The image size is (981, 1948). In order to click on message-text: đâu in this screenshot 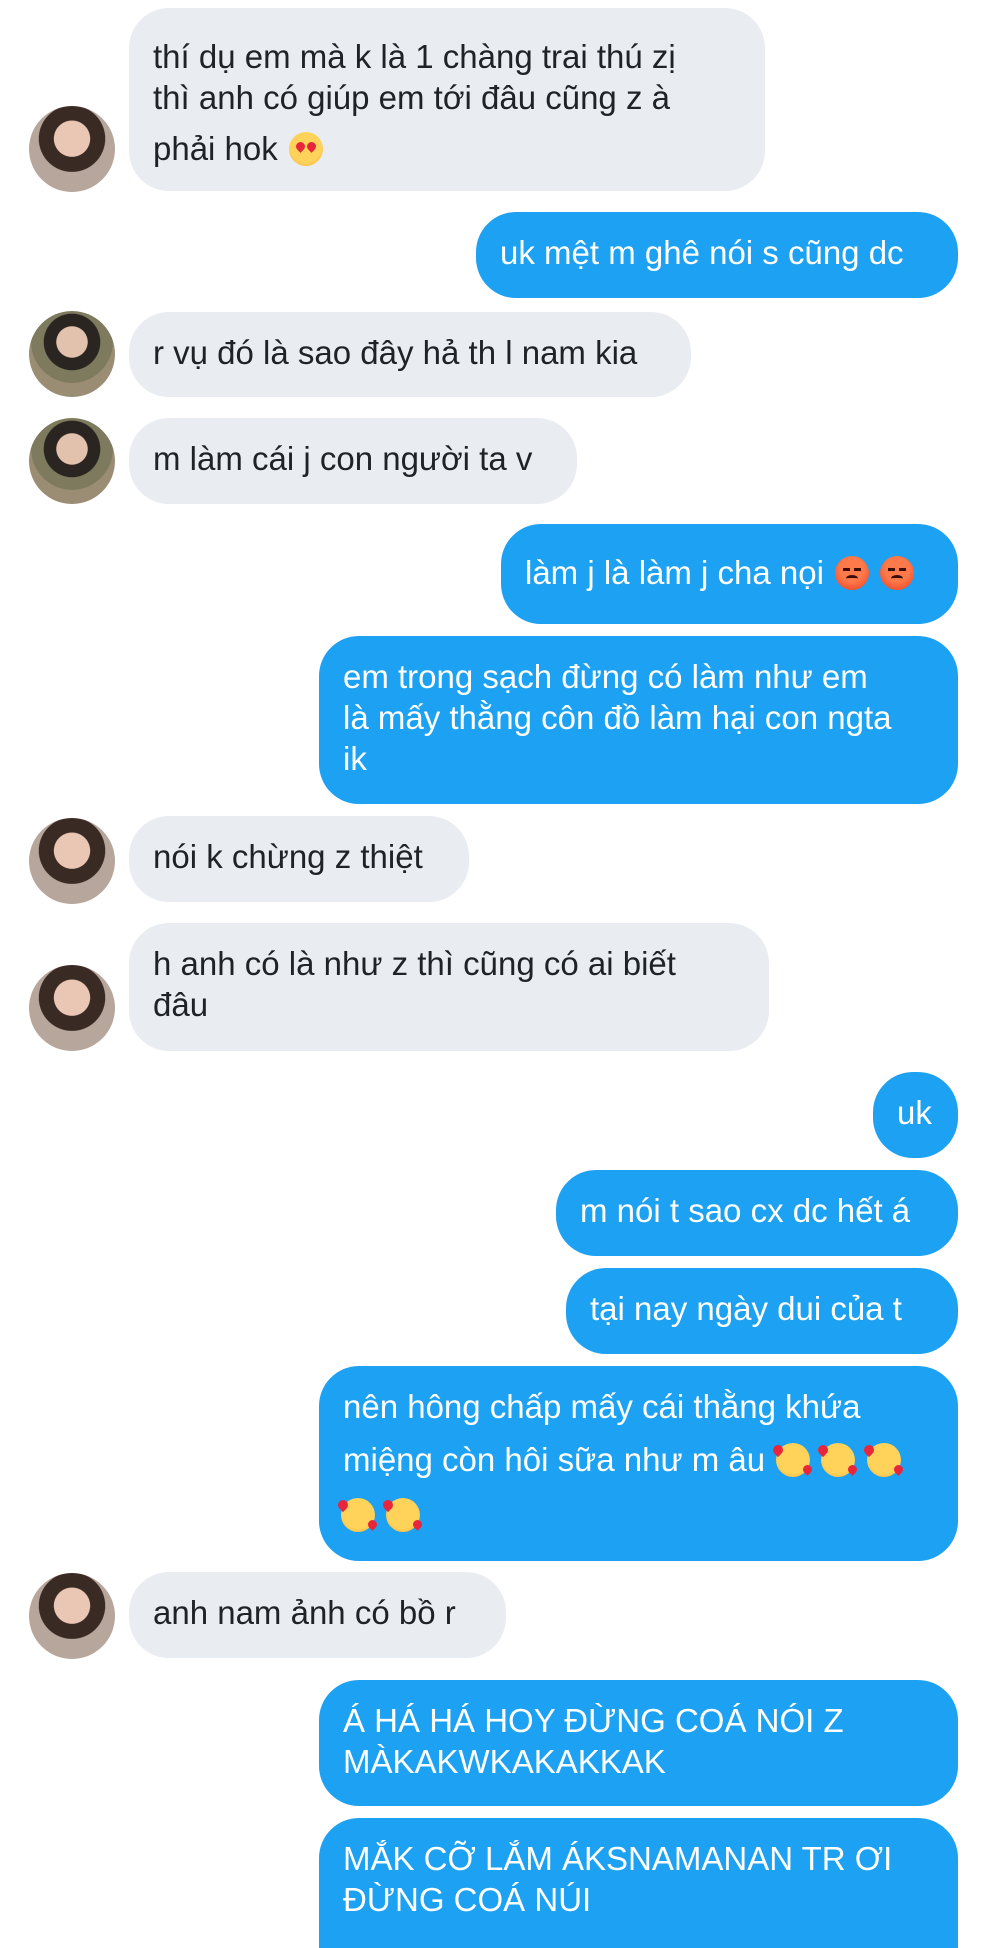, I will do `click(181, 1004)`.